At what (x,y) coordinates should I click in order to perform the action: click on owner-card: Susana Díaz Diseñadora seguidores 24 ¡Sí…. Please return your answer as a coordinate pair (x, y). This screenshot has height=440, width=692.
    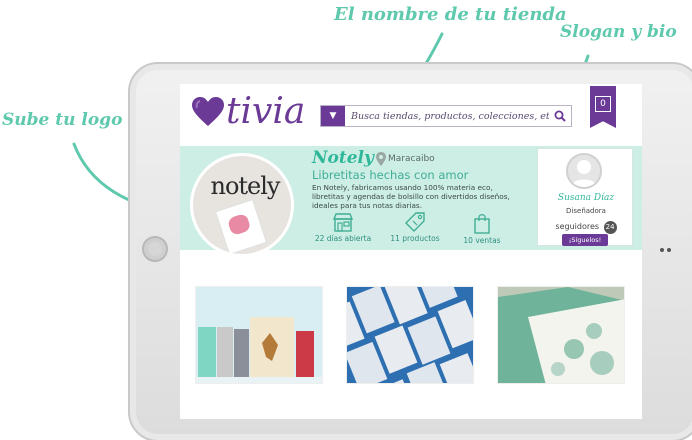
    Looking at the image, I should click on (585, 197).